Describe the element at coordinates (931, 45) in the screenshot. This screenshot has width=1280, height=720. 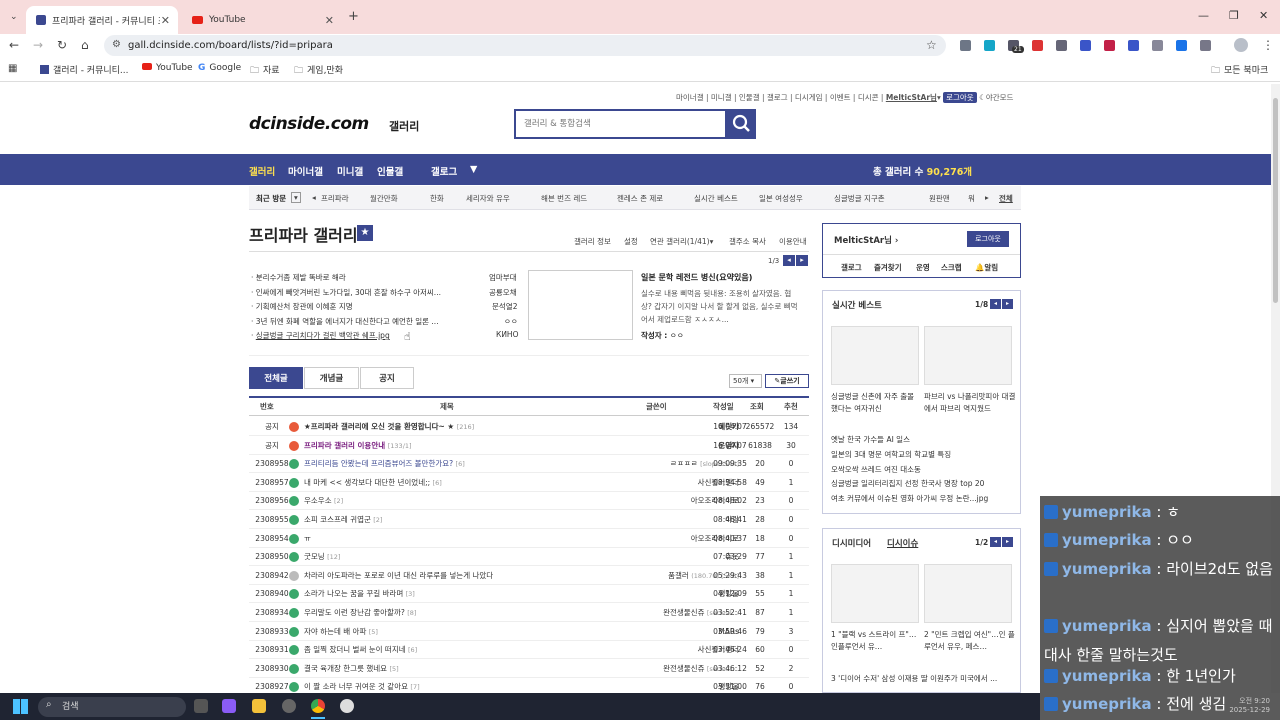
I see `bookmark-star-icon: ☆` at that location.